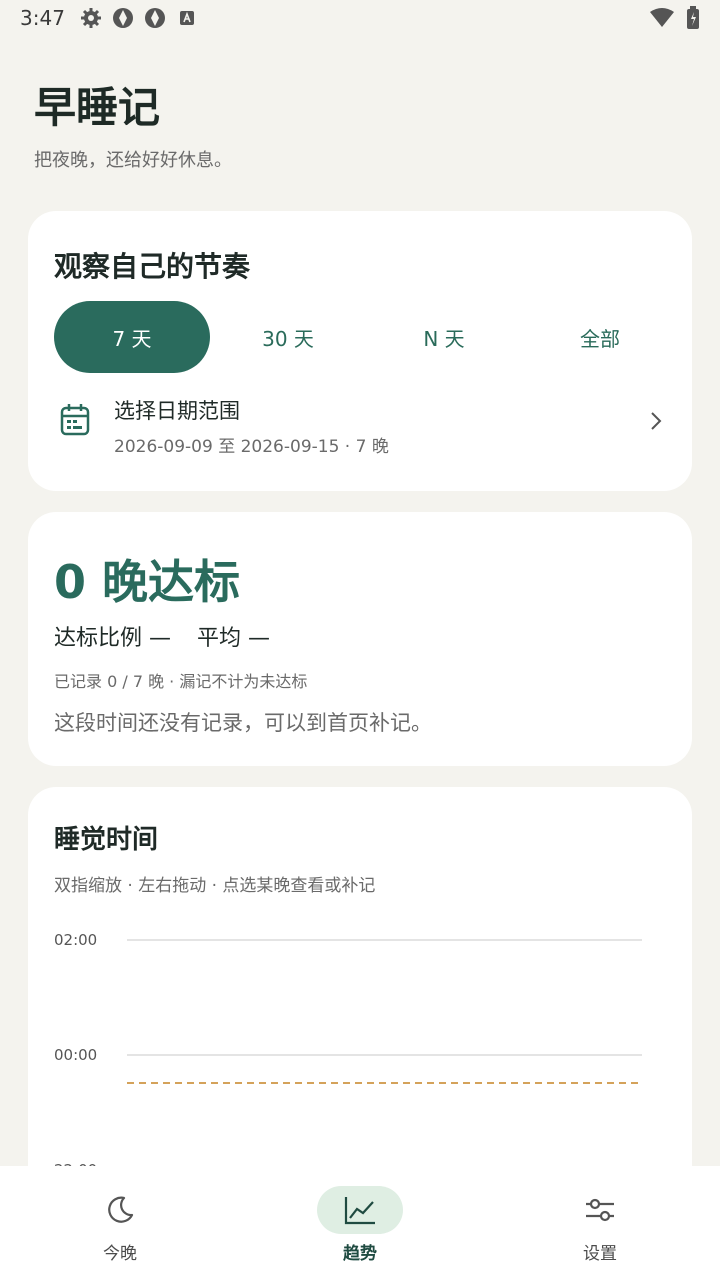  What do you see at coordinates (600, 337) in the screenshot?
I see `tab-all: 全部` at bounding box center [600, 337].